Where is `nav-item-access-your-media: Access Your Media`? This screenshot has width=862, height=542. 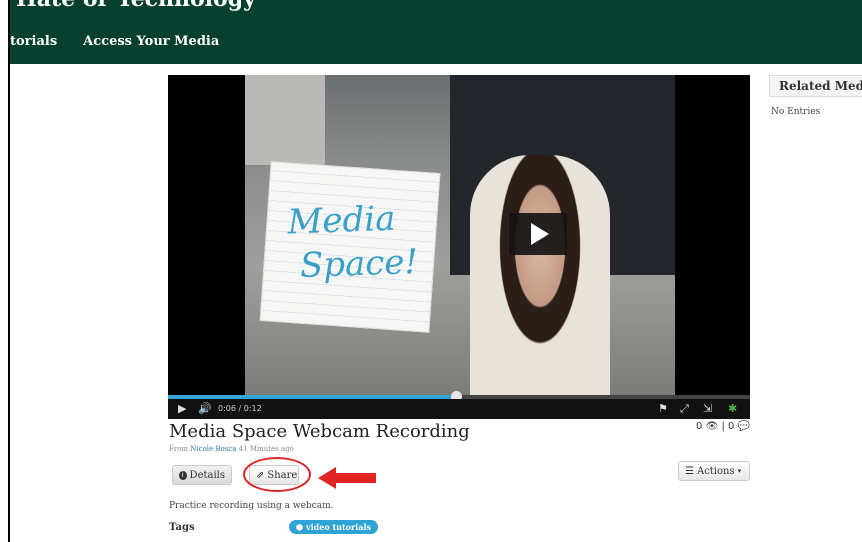
nav-item-access-your-media: Access Your Media is located at coordinates (151, 41).